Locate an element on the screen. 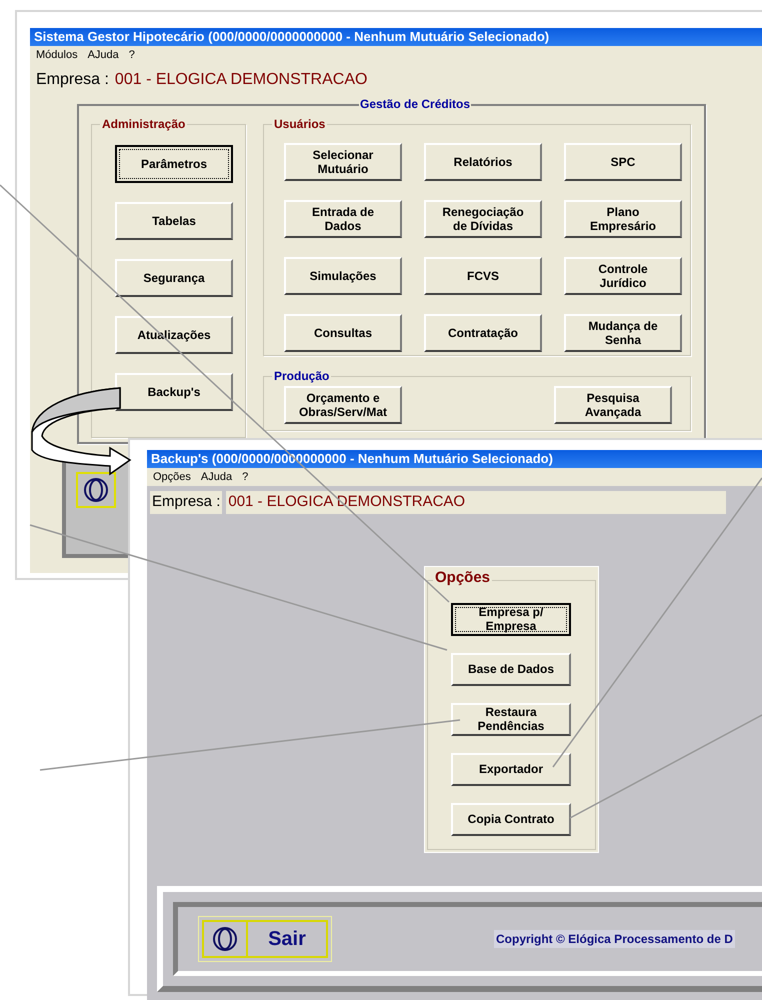 The height and width of the screenshot is (1000, 762). group-title: Produção is located at coordinates (302, 376).